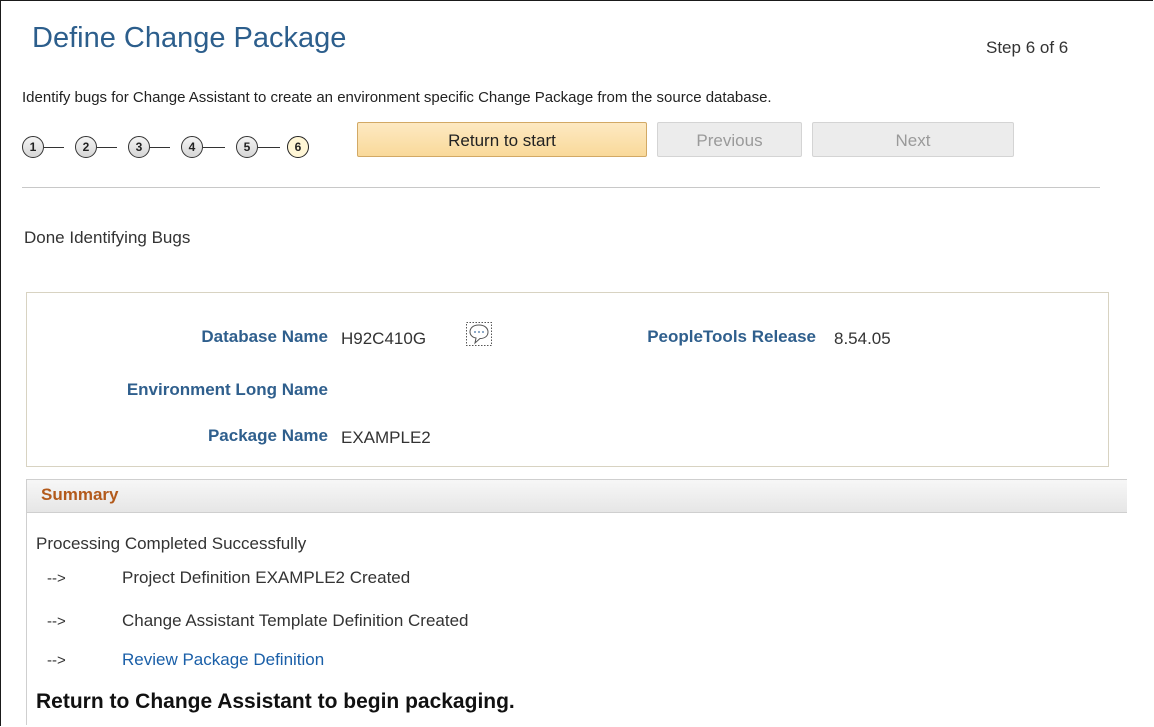 The image size is (1154, 727). What do you see at coordinates (86, 147) in the screenshot?
I see `step-2-button: 2` at bounding box center [86, 147].